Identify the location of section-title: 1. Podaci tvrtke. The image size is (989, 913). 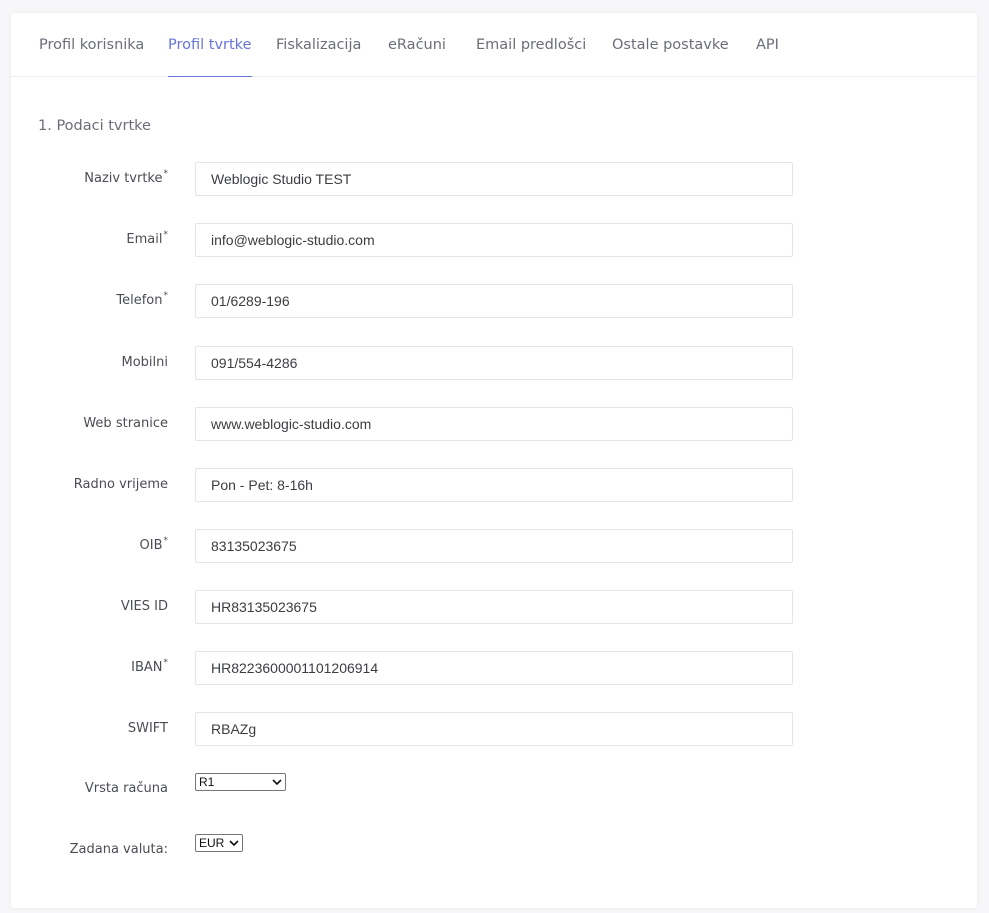
(94, 126).